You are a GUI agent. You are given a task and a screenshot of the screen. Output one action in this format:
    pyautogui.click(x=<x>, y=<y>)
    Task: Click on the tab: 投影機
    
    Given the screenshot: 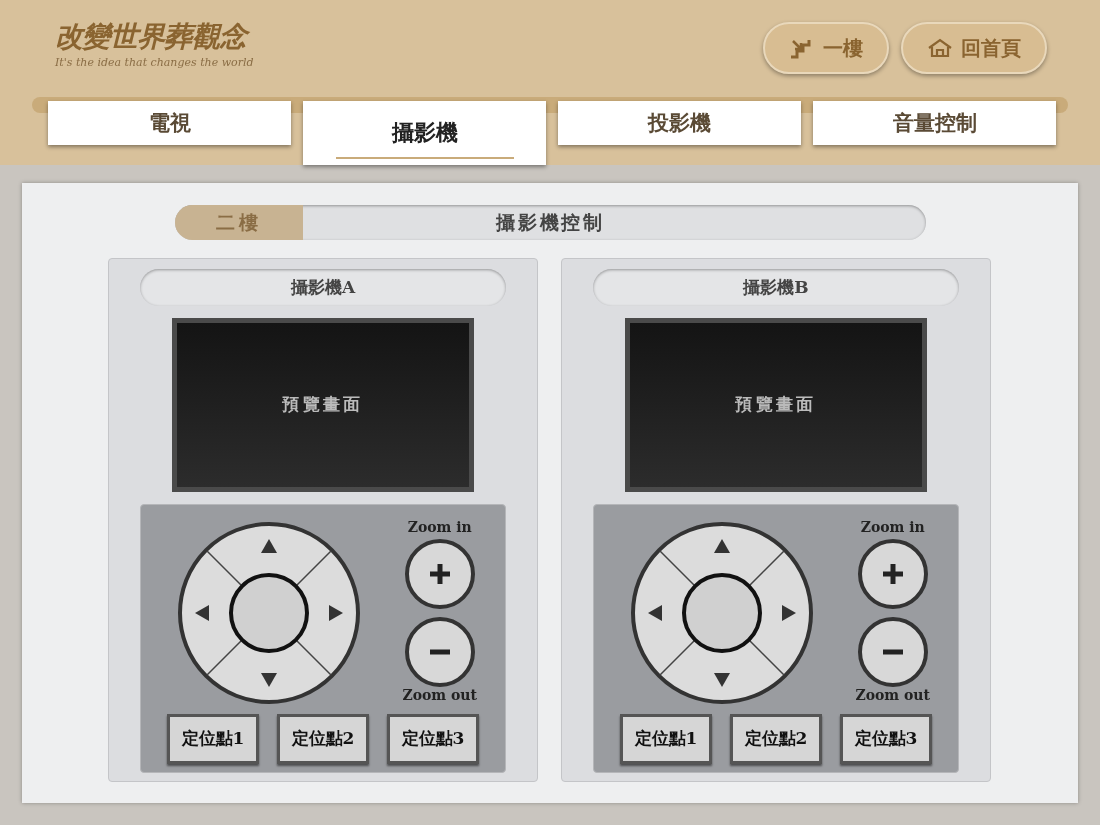 What is the action you would take?
    pyautogui.click(x=679, y=123)
    